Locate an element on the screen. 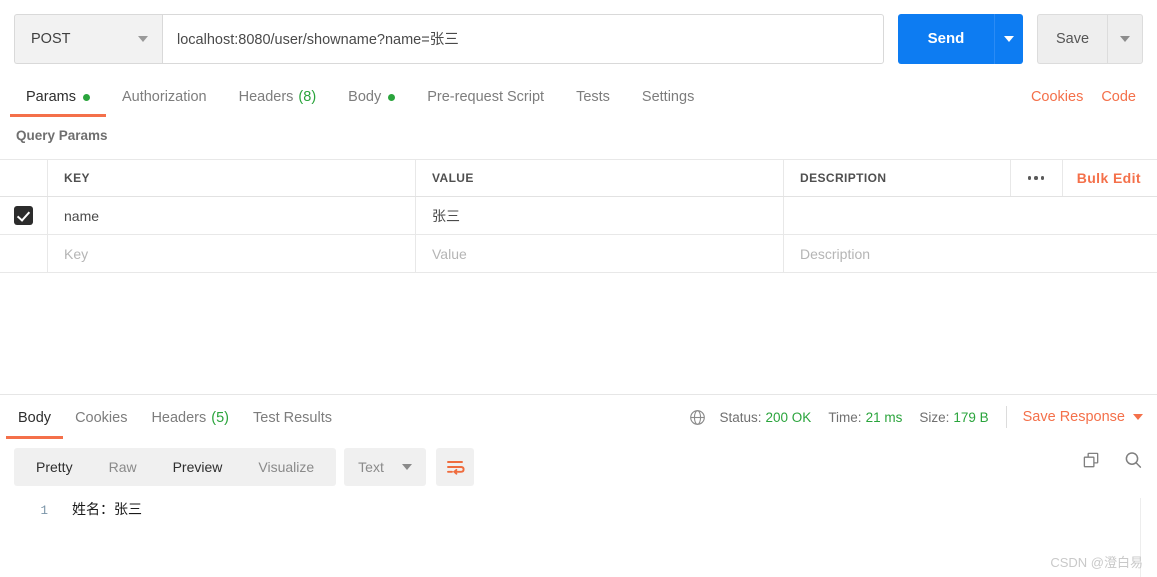 The height and width of the screenshot is (577, 1157). tab-authorization-label: Authorization is located at coordinates (164, 97).